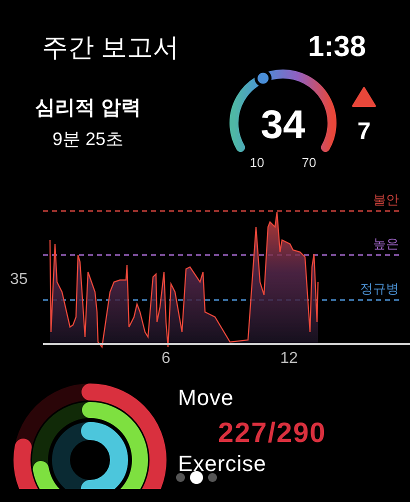 This screenshot has height=502, width=410. What do you see at coordinates (88, 139) in the screenshot?
I see `duration-text: 9분 25초` at bounding box center [88, 139].